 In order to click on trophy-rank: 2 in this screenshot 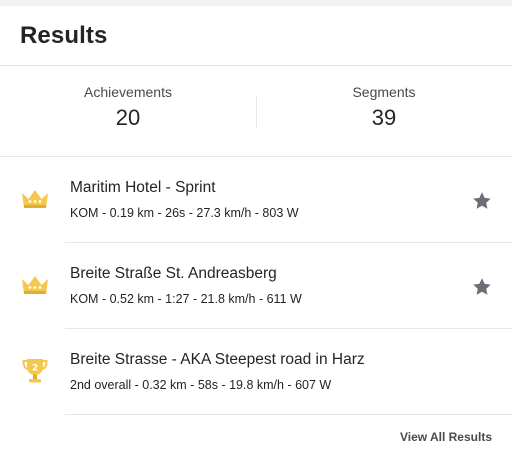, I will do `click(35, 369)`.